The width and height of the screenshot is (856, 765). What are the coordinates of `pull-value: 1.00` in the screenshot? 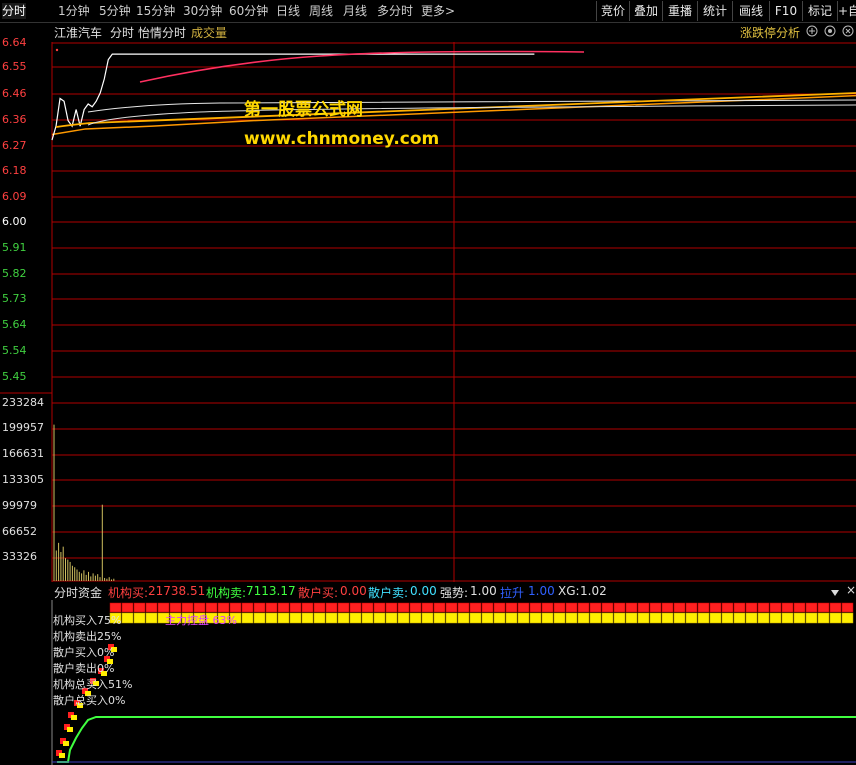 It's located at (541, 591).